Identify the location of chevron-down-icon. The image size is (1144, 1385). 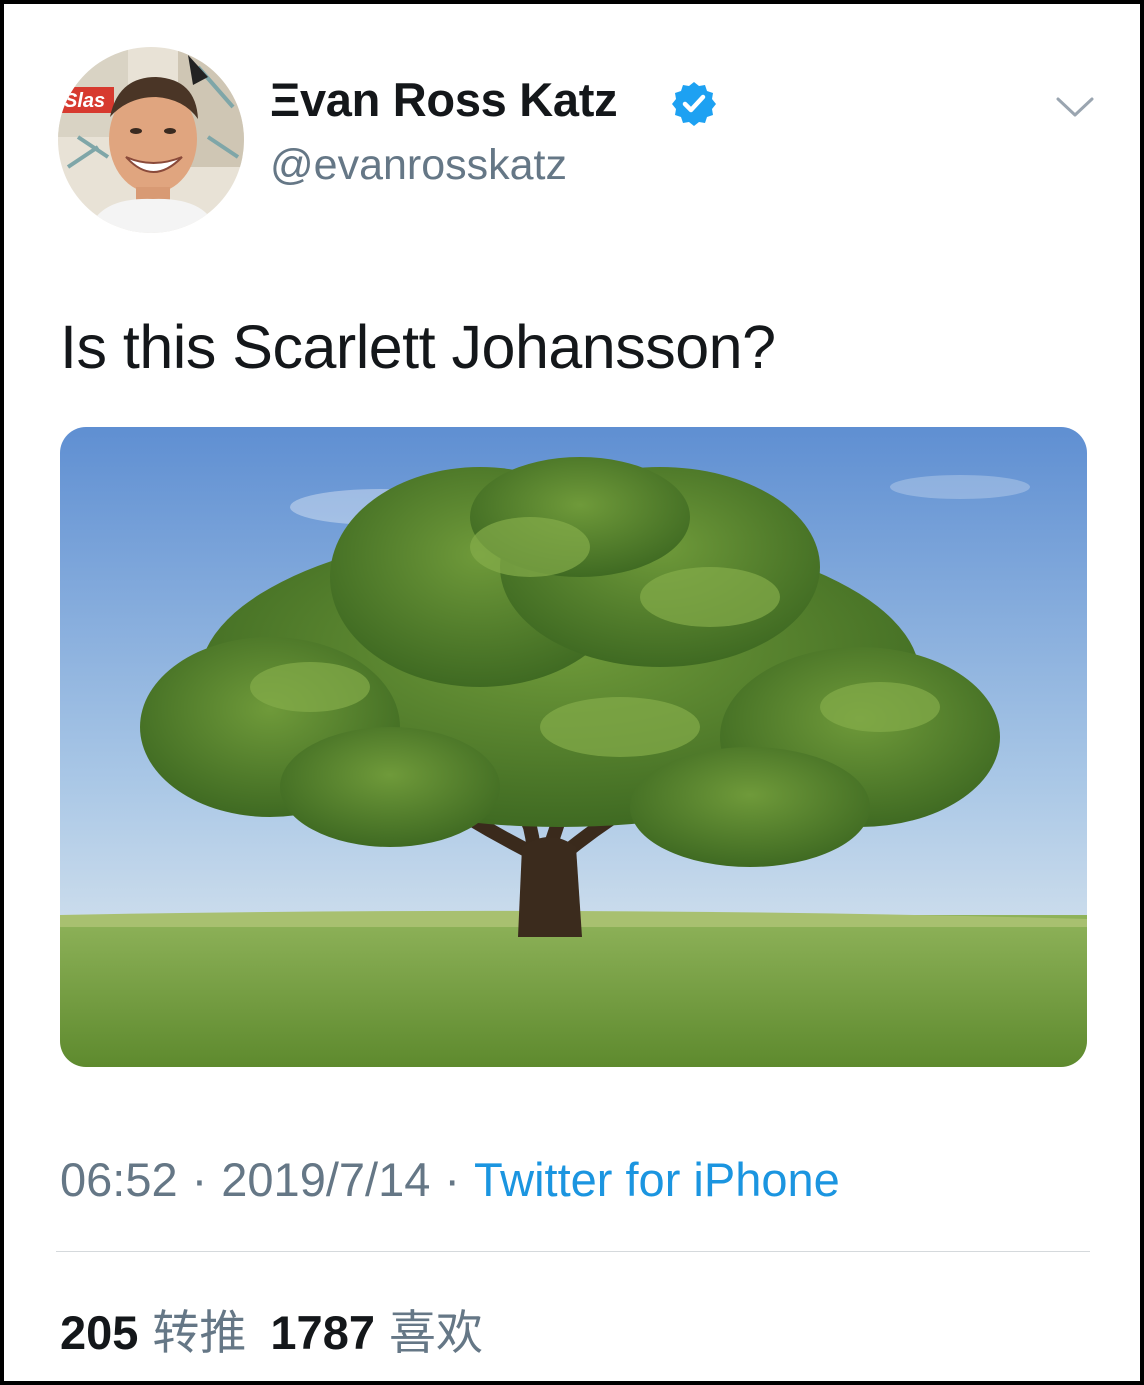
(1075, 107).